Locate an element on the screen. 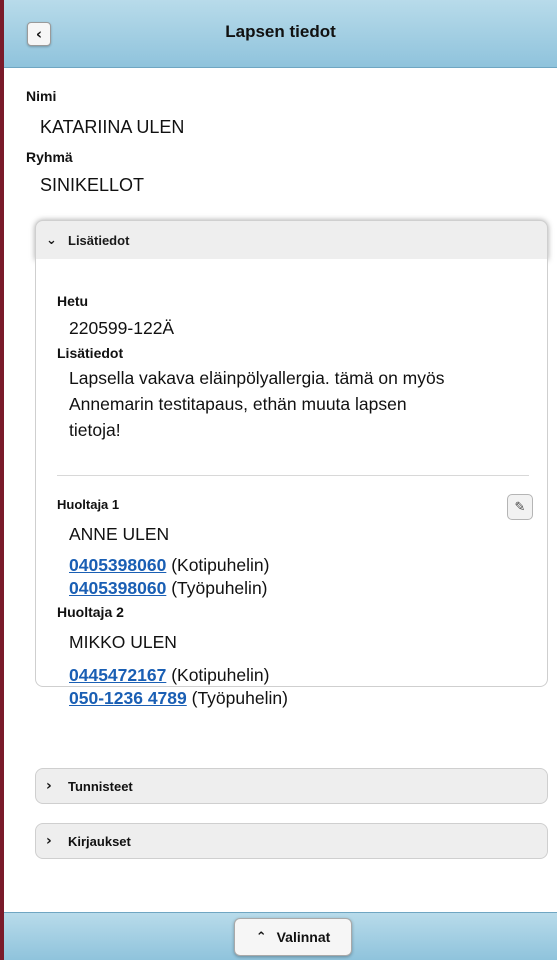  page-title: Lapsen tiedot is located at coordinates (280, 31).